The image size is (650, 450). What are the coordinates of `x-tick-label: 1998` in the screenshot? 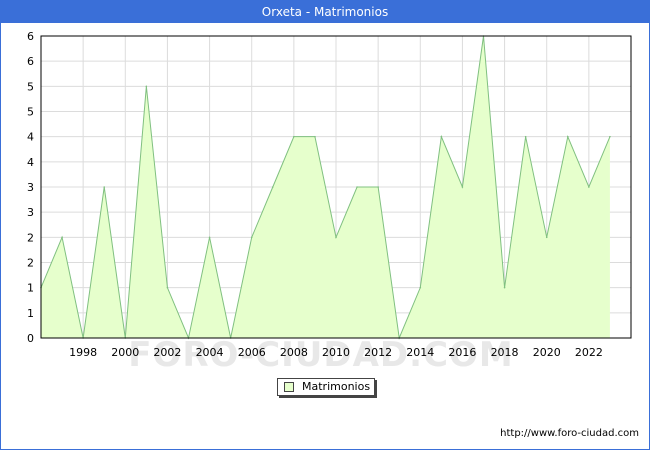 It's located at (83, 352).